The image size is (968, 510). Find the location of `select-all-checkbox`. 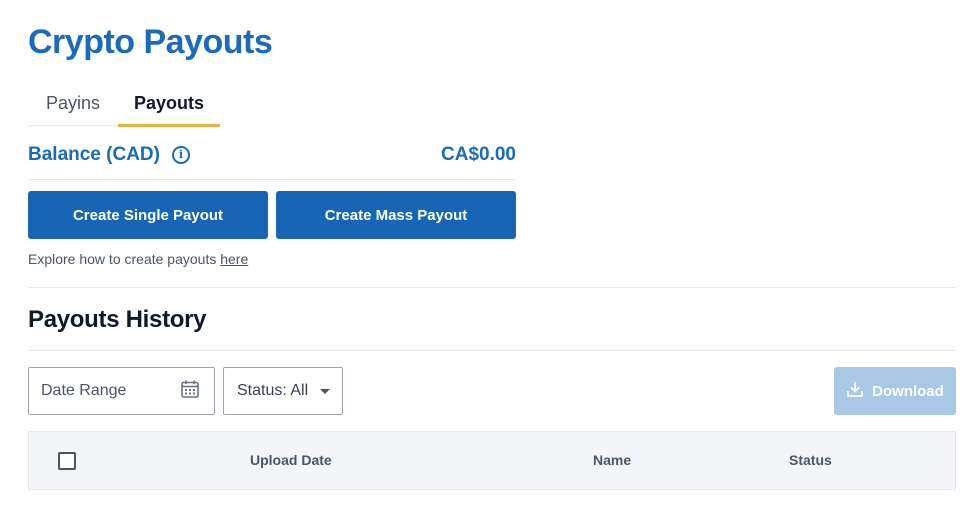

select-all-checkbox is located at coordinates (67, 461).